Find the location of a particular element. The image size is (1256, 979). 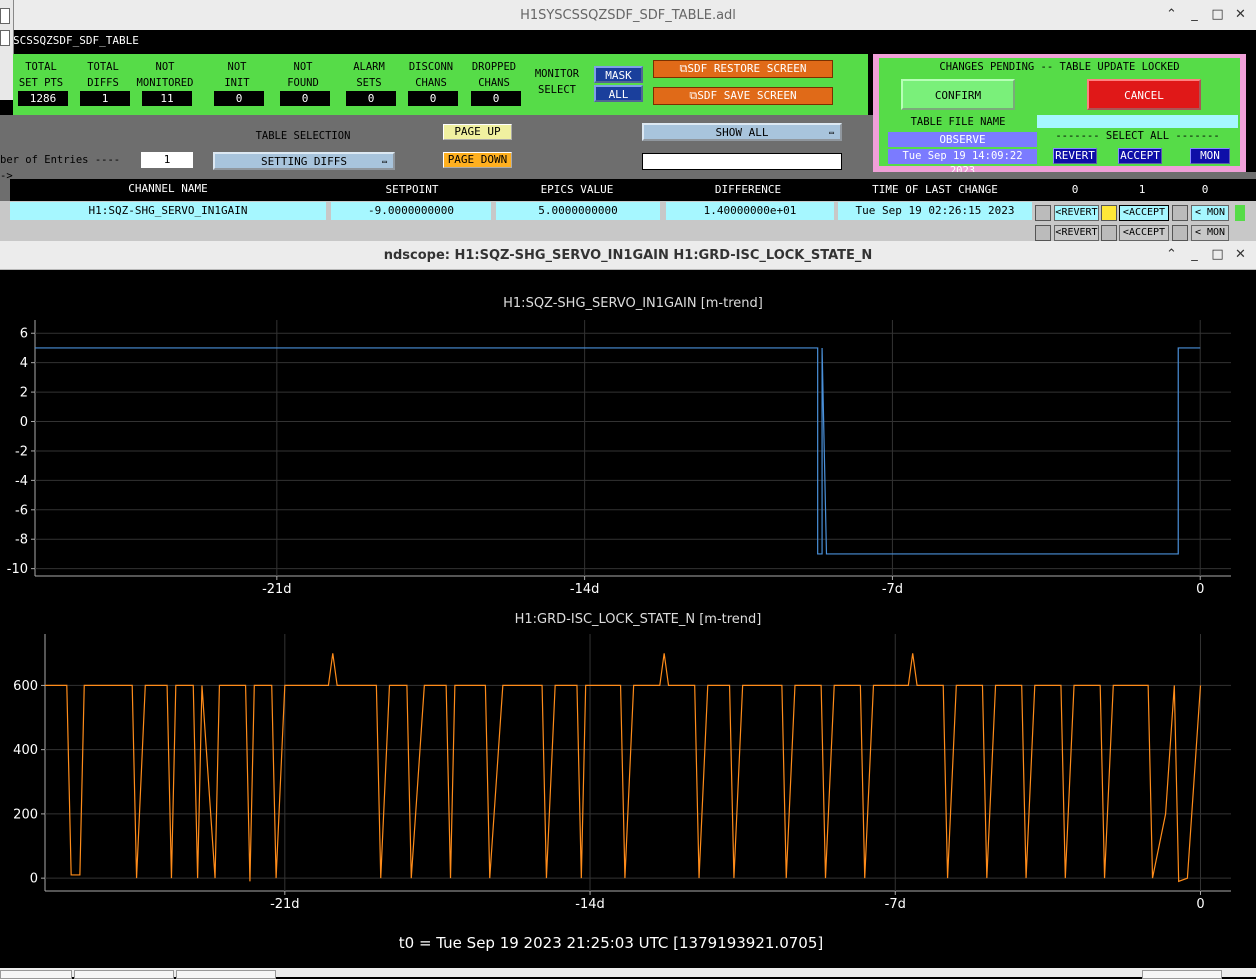

page-up-button: PAGE UP is located at coordinates (477, 132).